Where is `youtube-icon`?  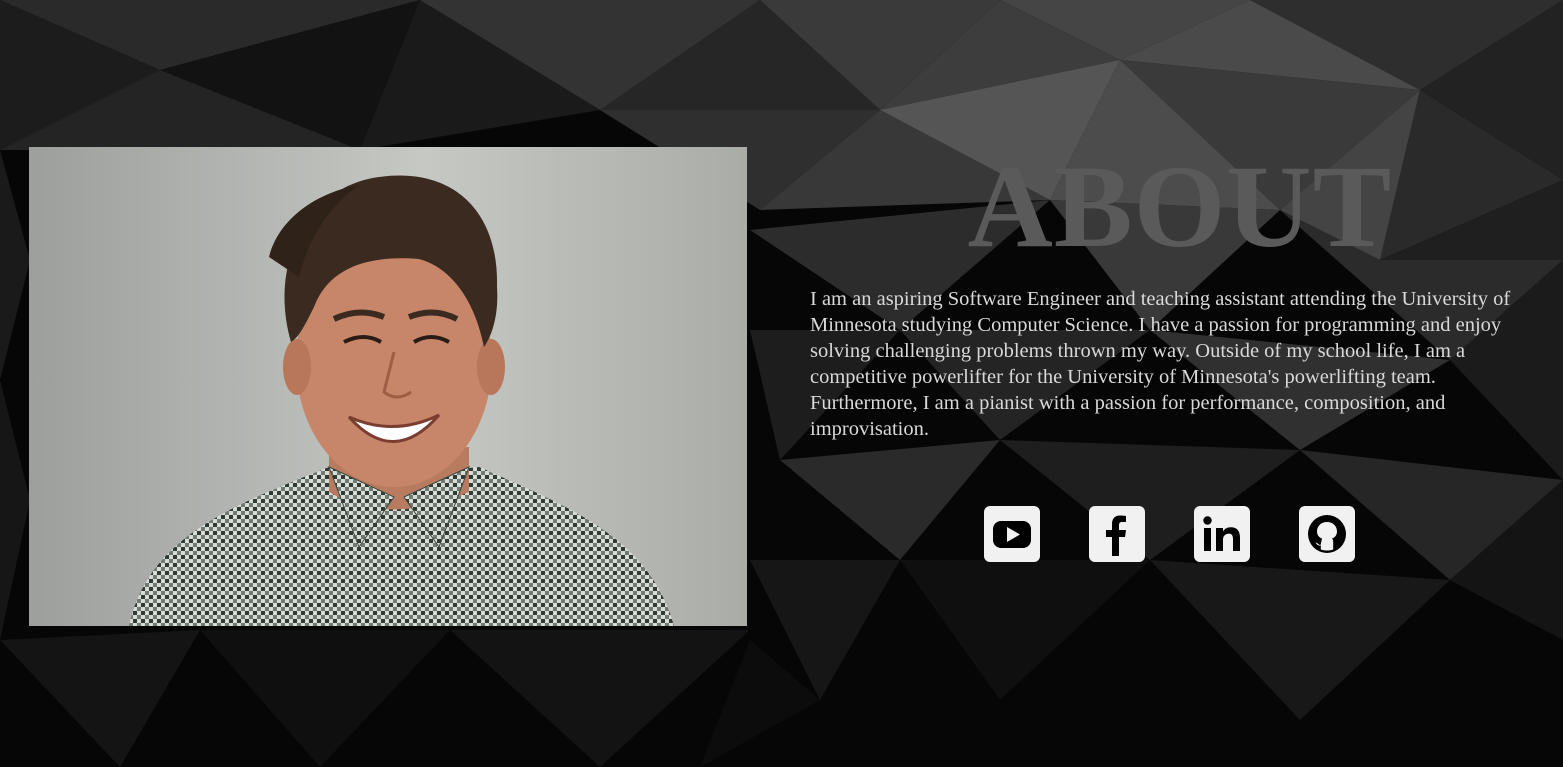
youtube-icon is located at coordinates (1012, 534).